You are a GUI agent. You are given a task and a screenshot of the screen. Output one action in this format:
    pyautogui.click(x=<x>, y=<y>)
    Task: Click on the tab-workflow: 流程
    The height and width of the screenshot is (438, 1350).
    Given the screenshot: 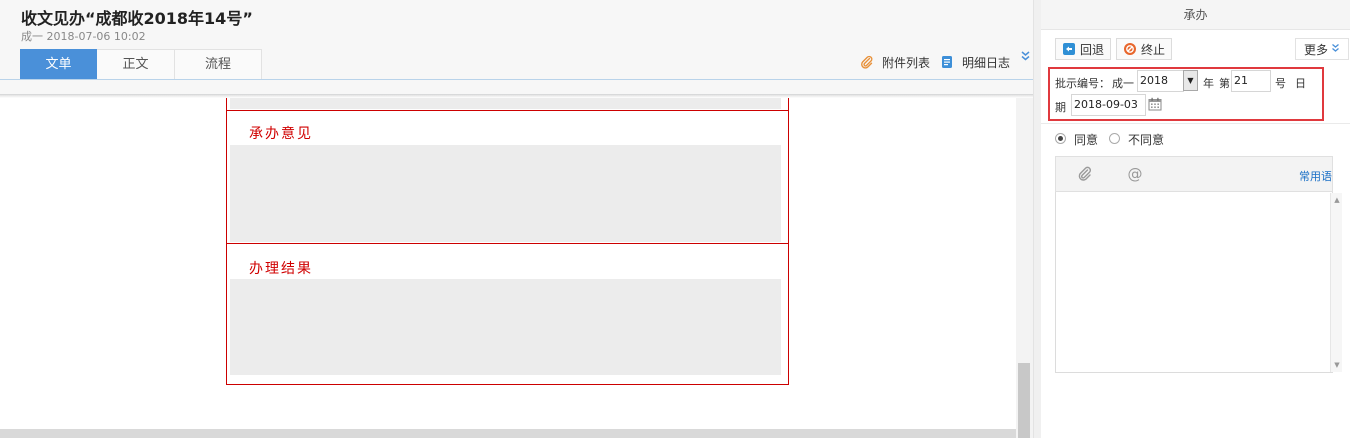 What is the action you would take?
    pyautogui.click(x=218, y=64)
    